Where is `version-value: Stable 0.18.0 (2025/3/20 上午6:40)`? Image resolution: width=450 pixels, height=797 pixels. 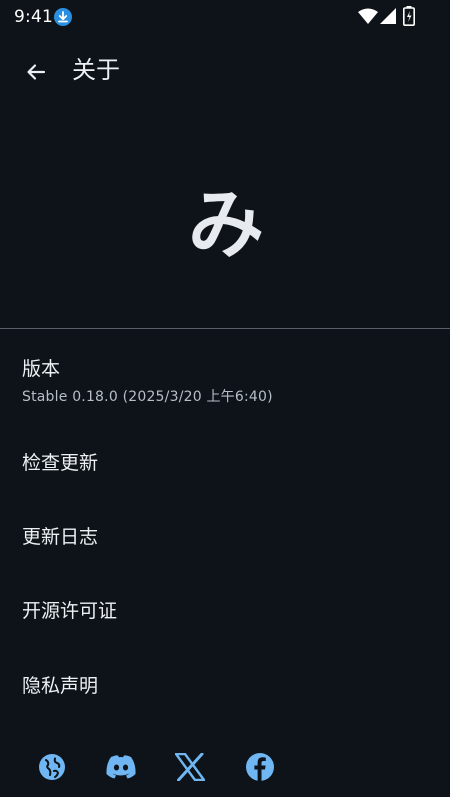 version-value: Stable 0.18.0 (2025/3/20 上午6:40) is located at coordinates (147, 397).